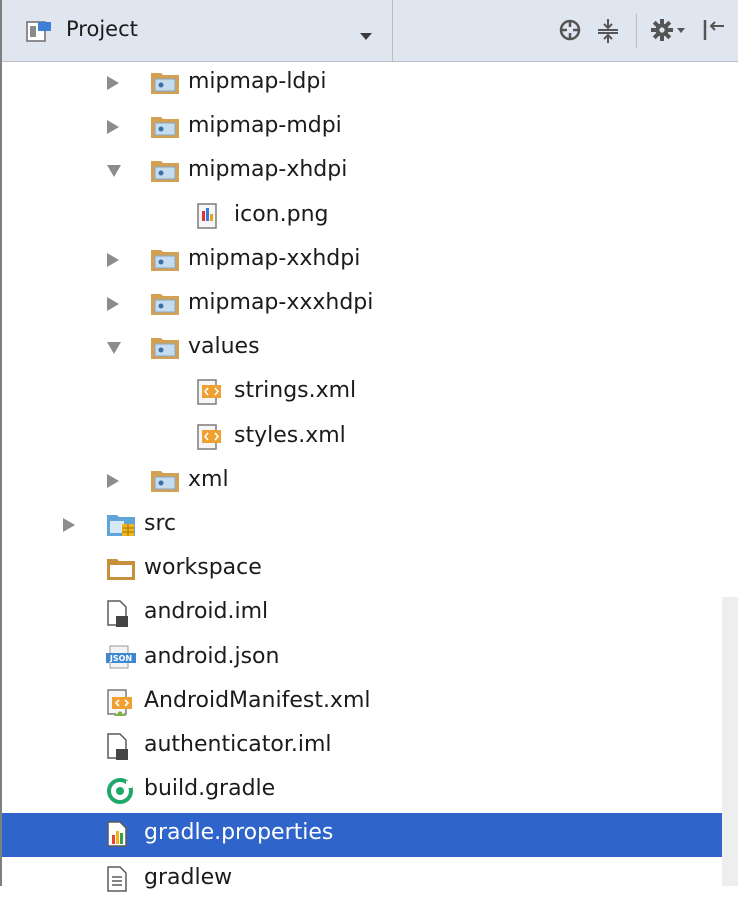 This screenshot has width=738, height=902. I want to click on tree-item-label: values, so click(224, 347).